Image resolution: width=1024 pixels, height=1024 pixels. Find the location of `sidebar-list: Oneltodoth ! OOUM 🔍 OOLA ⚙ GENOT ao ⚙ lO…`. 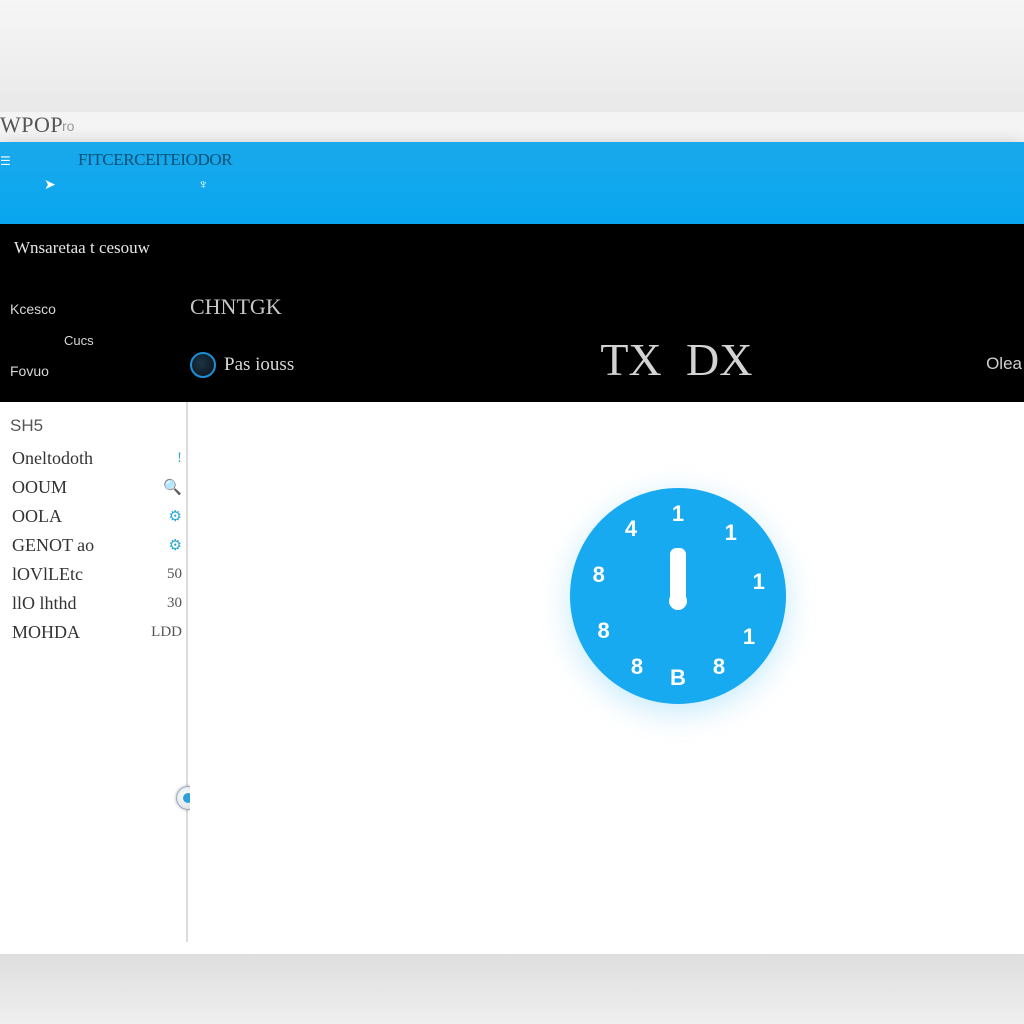

sidebar-list: Oneltodoth ! OOUM 🔍 OOLA ⚙ GENOT ao ⚙ lO… is located at coordinates (97, 545).